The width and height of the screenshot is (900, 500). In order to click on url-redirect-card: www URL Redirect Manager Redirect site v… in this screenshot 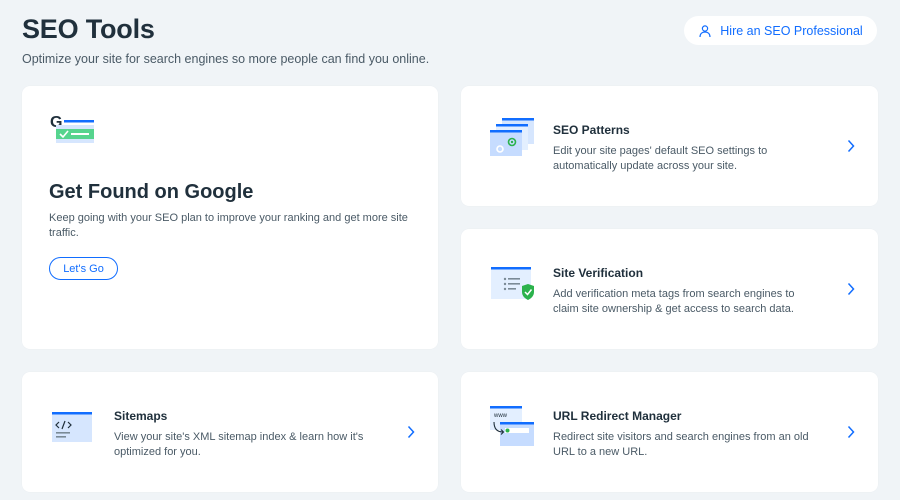, I will do `click(669, 432)`.